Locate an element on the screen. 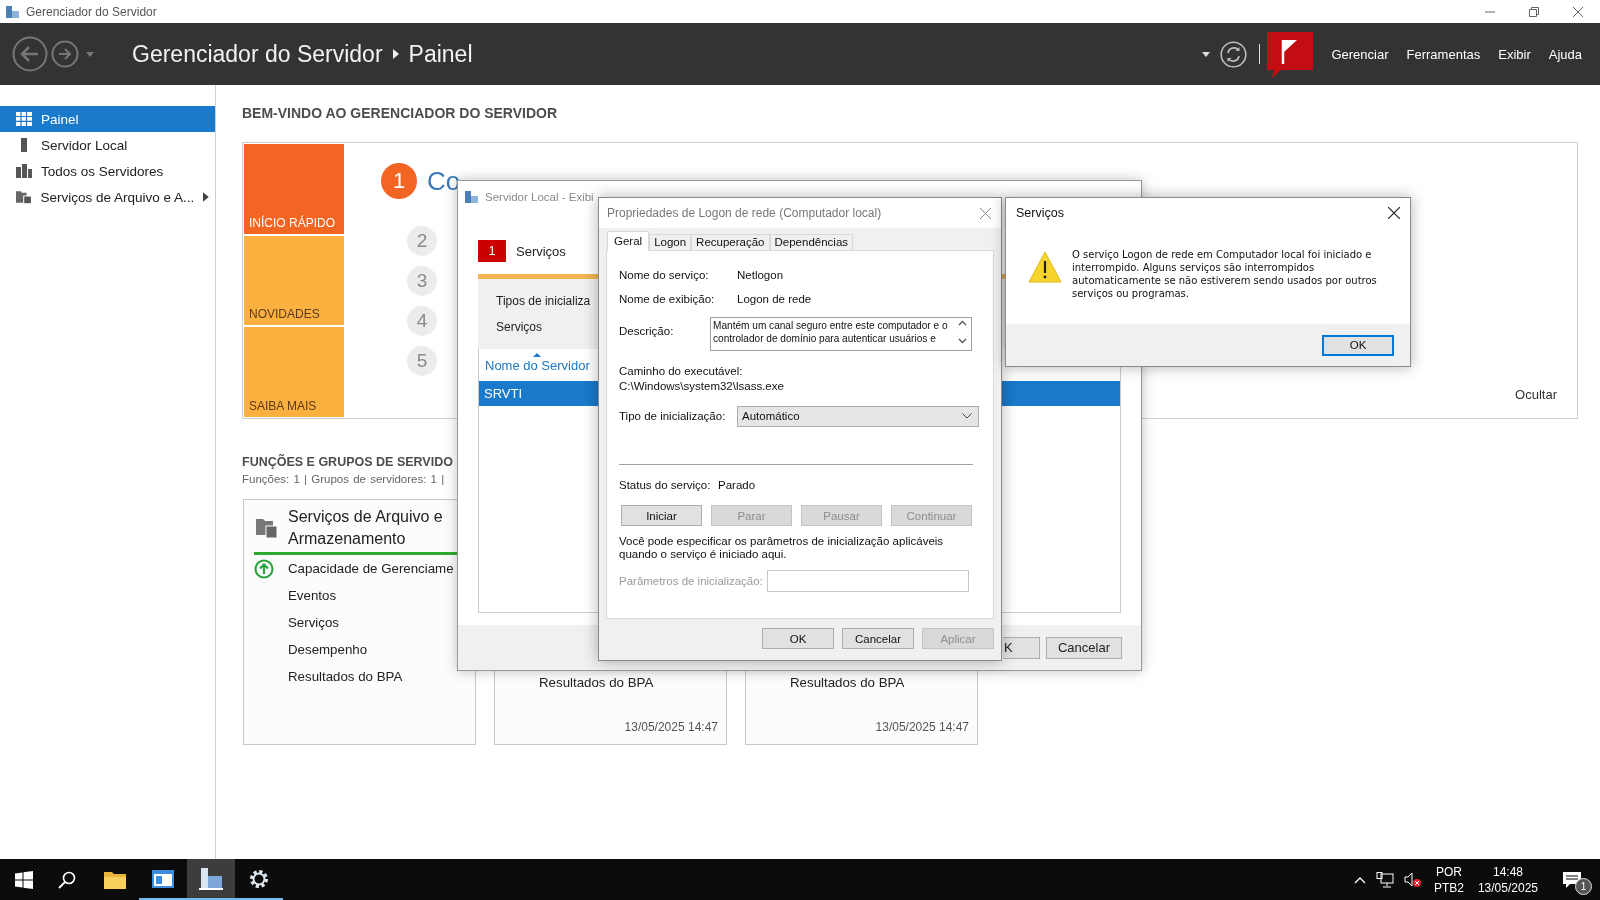 This screenshot has height=900, width=1600. field-label: Status do serviço: is located at coordinates (665, 485).